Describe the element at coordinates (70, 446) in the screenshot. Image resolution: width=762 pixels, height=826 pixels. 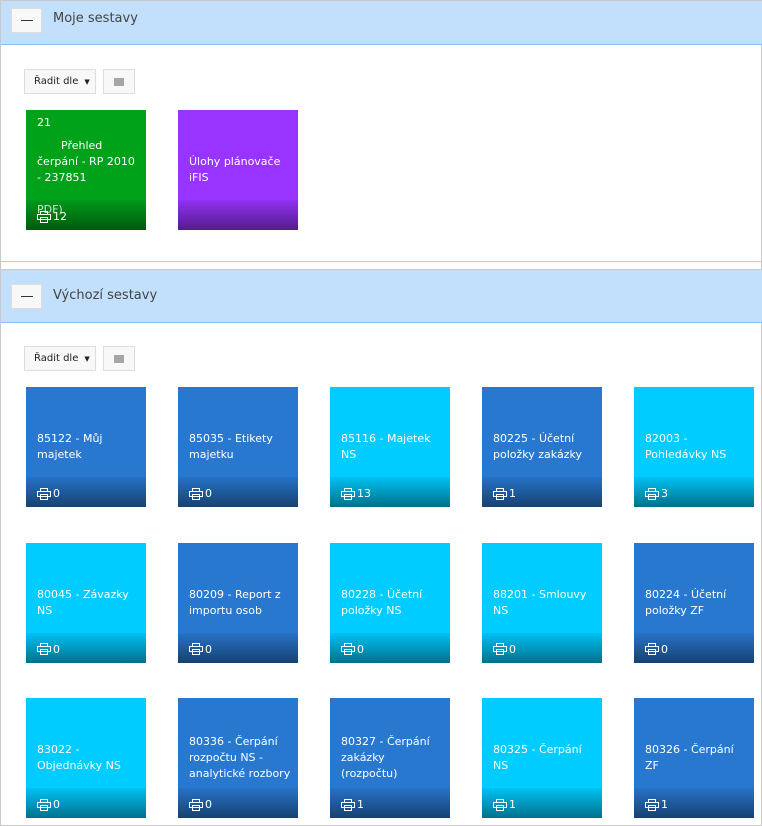
I see `tile-name: 85122 - Můj majetek` at that location.